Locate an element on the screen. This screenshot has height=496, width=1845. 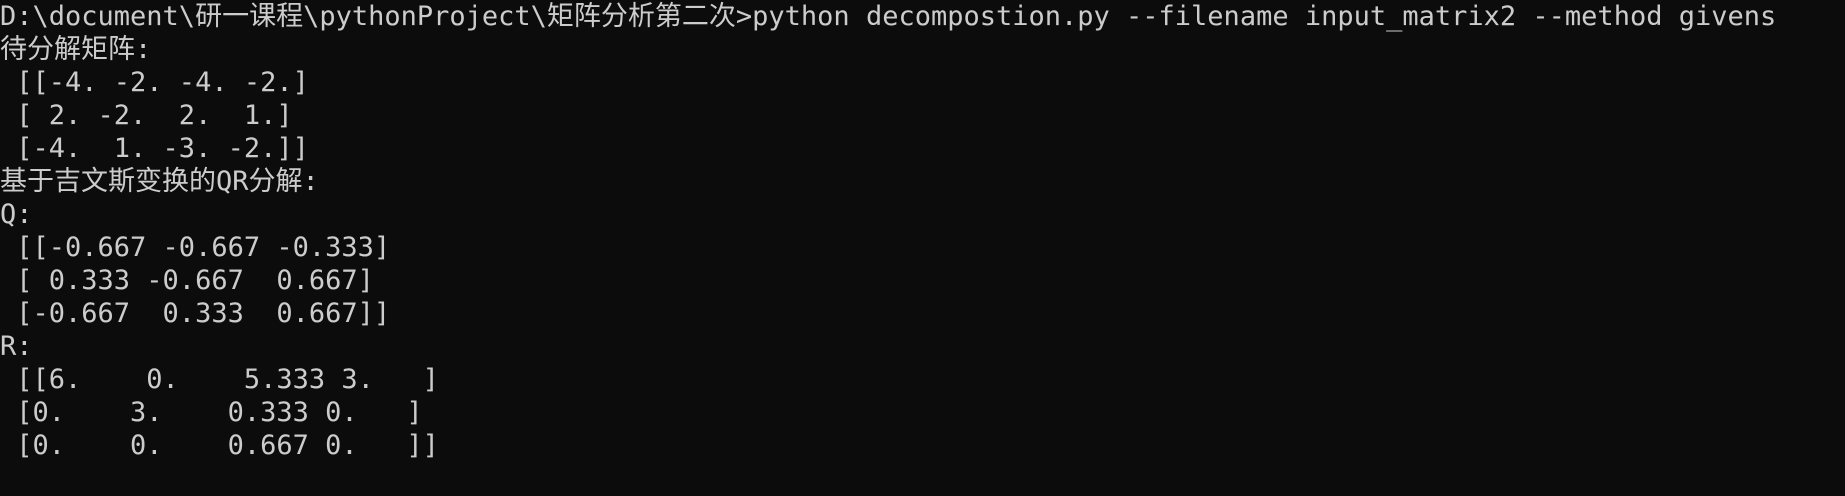
matrix-row: [ 0.333 -0.667 0.667] is located at coordinates (187, 280).